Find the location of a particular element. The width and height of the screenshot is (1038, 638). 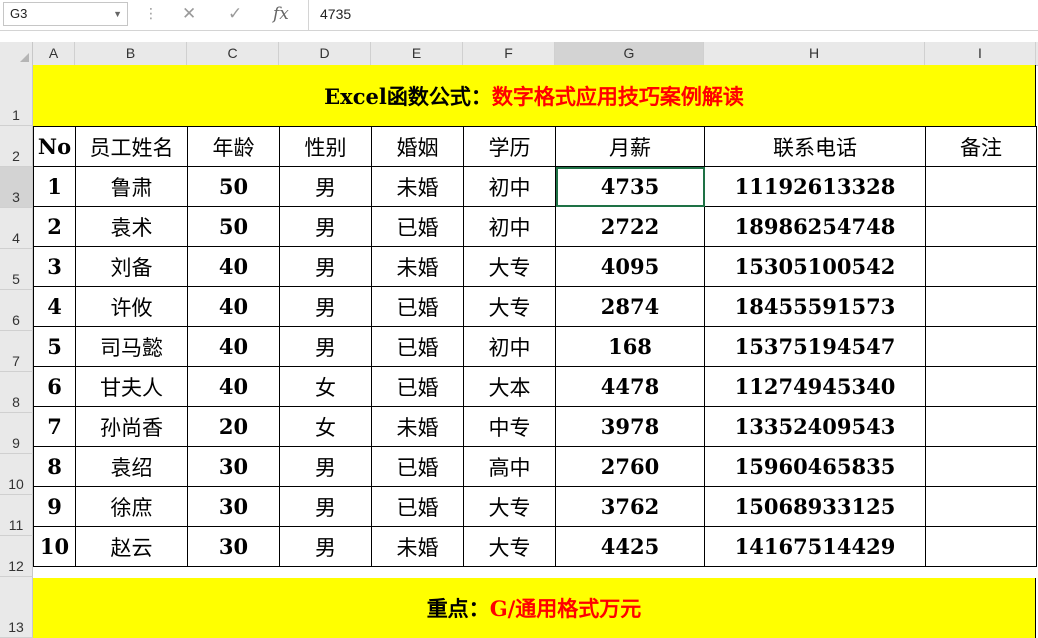

header-cell-education: 学历 is located at coordinates (509, 146).